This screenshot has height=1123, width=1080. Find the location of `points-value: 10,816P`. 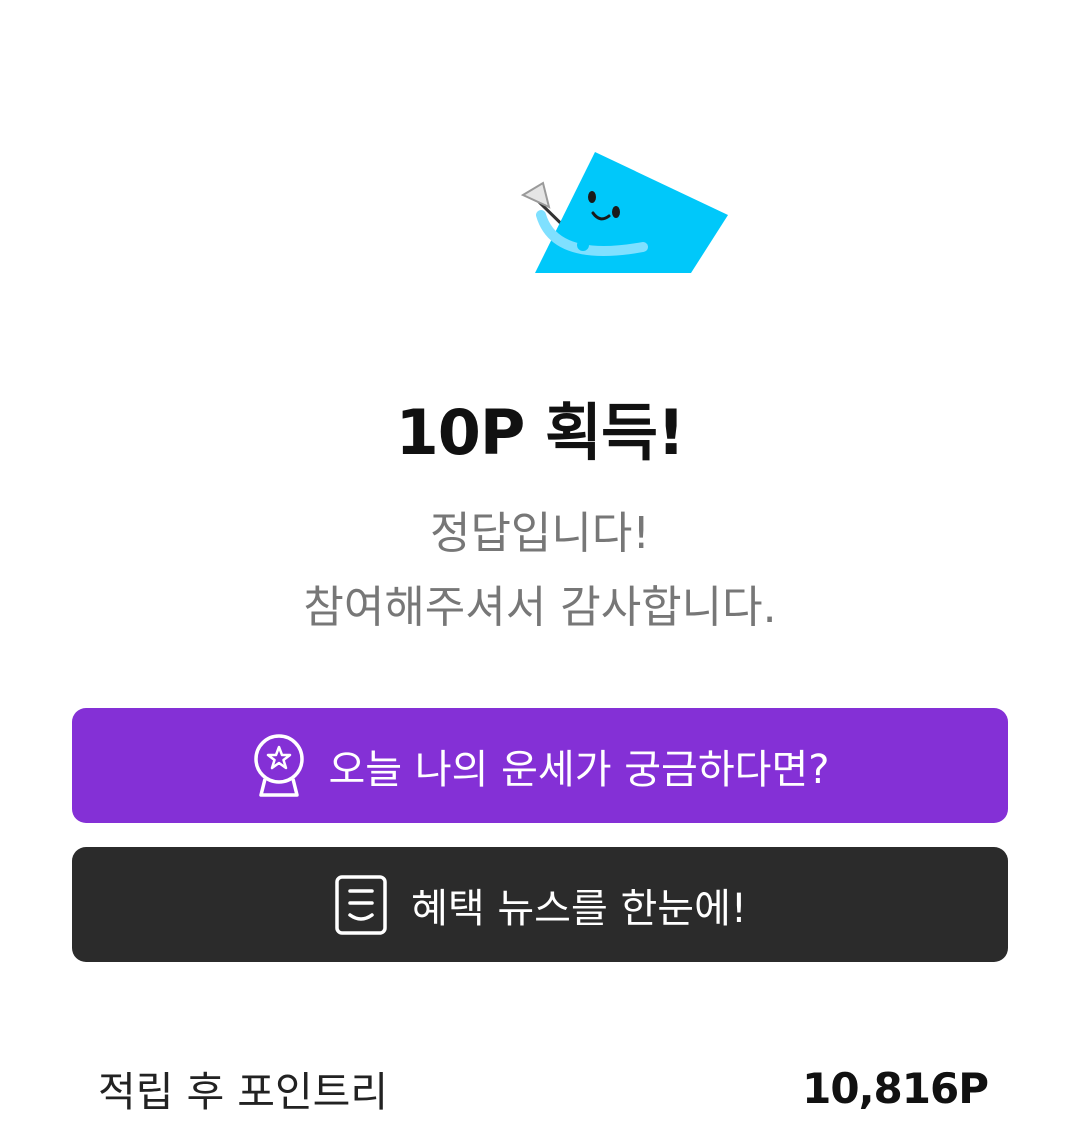

points-value: 10,816P is located at coordinates (895, 1088).